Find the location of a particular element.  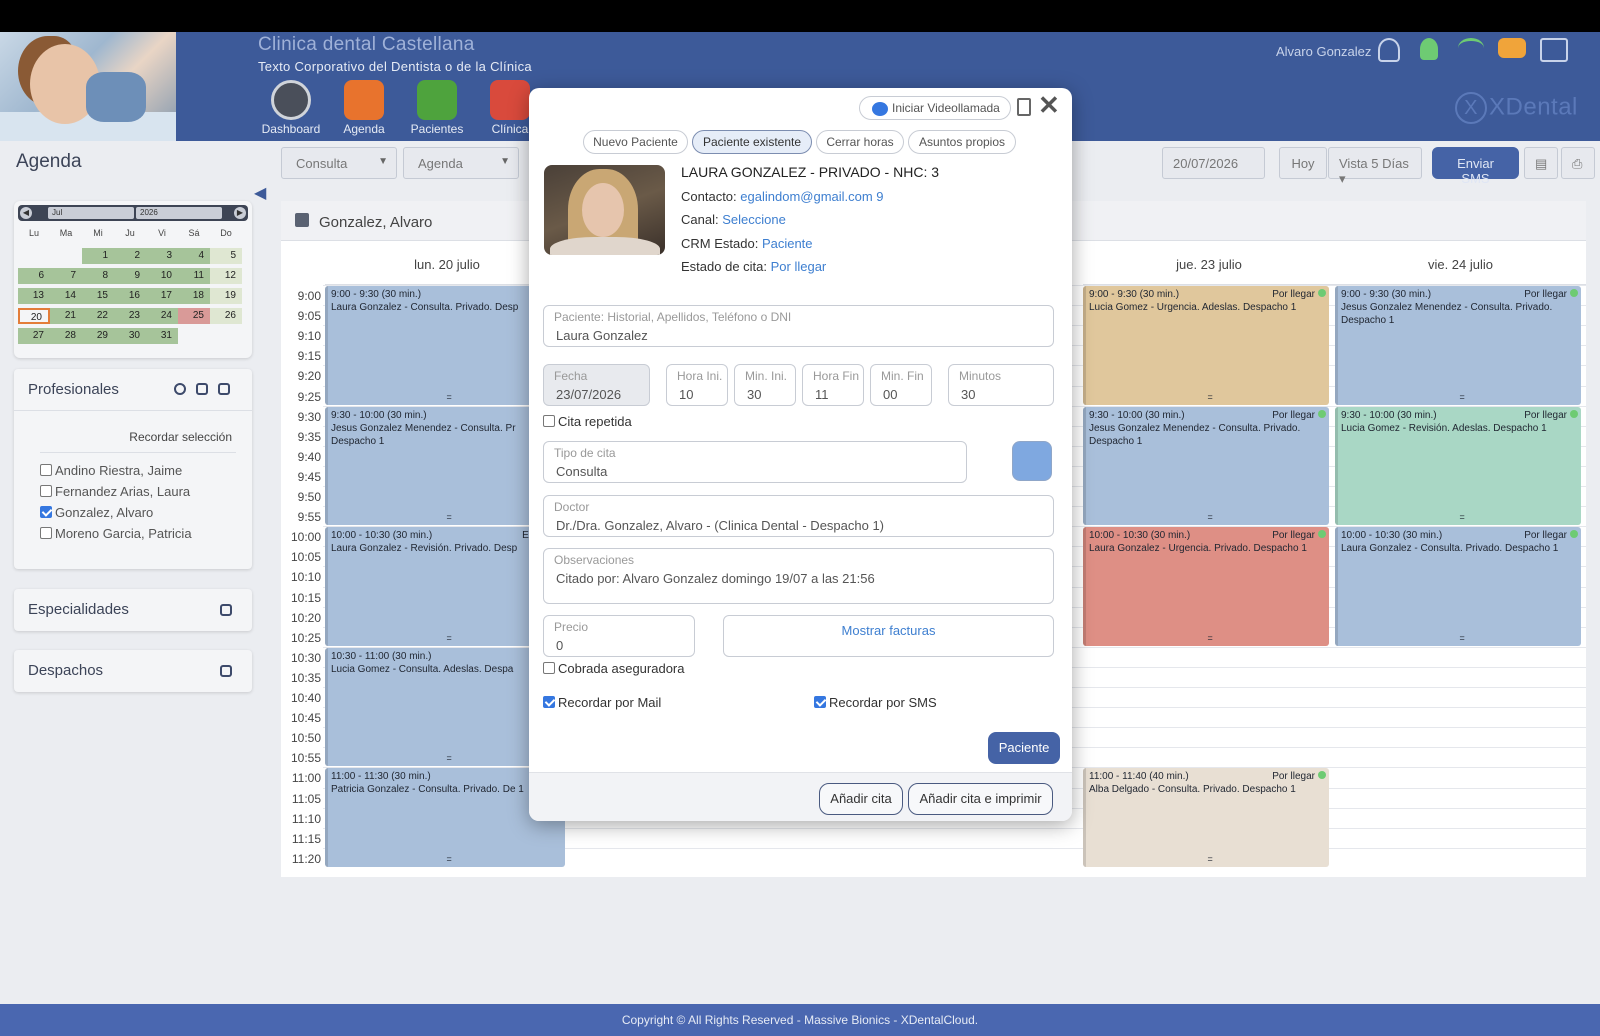

print-list-icon: ▤ is located at coordinates (1541, 163).